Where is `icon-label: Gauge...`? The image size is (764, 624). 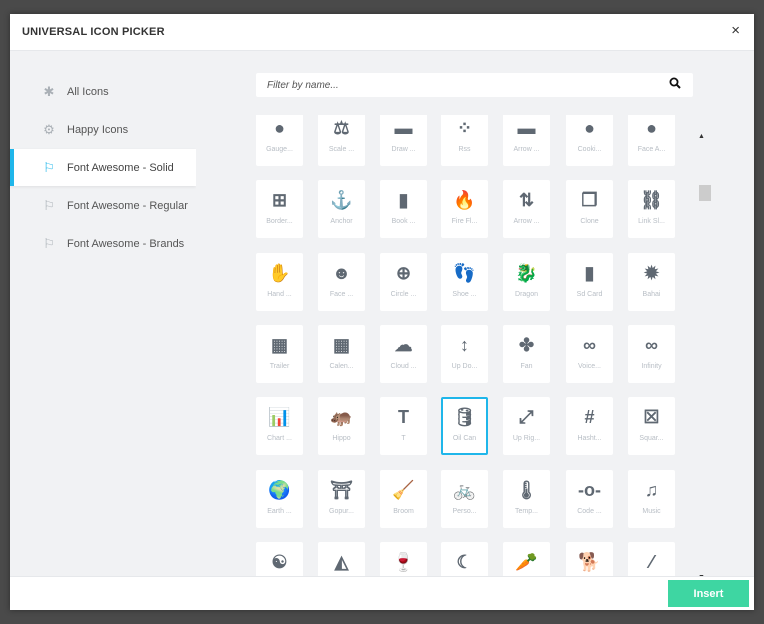
icon-label: Gauge... is located at coordinates (279, 149).